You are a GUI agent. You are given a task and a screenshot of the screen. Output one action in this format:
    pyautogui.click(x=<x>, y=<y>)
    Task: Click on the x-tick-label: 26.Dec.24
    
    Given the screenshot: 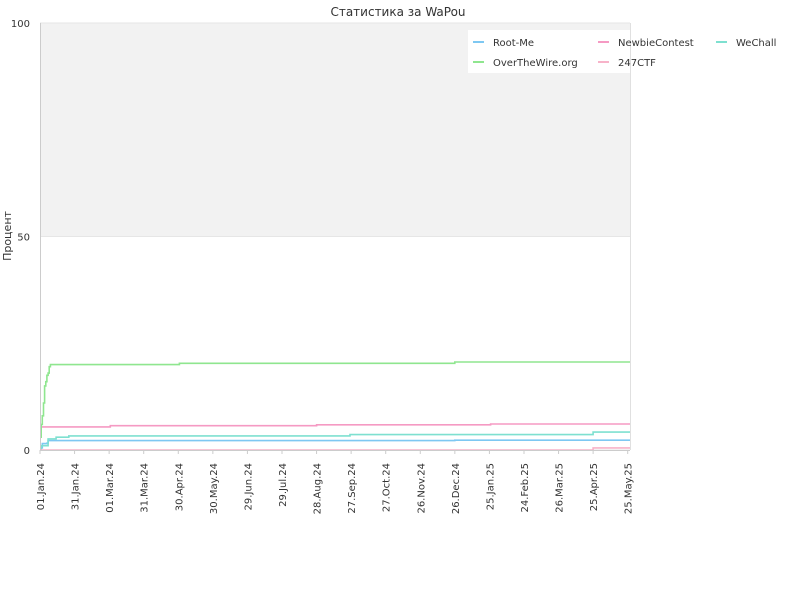 What is the action you would take?
    pyautogui.click(x=456, y=488)
    